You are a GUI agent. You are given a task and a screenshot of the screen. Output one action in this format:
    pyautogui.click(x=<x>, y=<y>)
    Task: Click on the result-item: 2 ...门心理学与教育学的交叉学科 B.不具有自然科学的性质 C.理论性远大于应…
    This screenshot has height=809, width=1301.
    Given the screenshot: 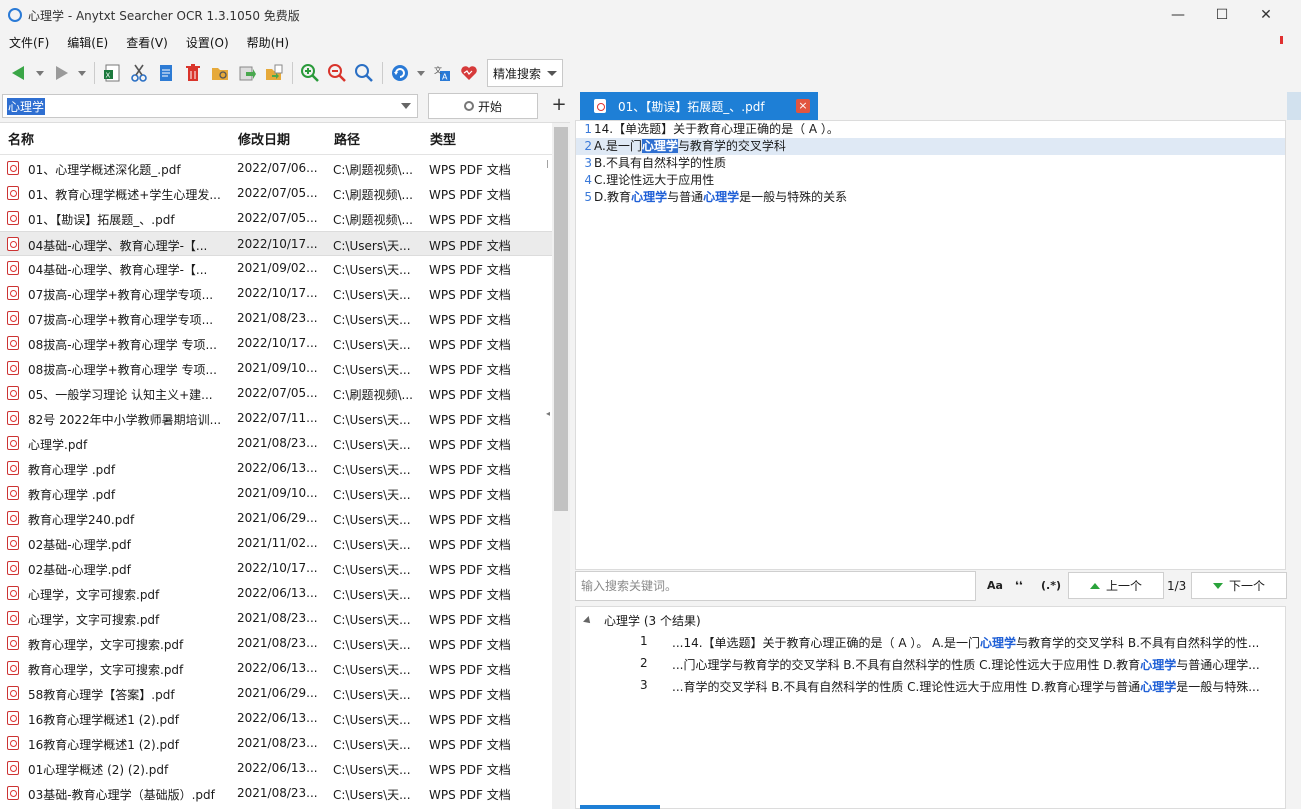 What is the action you would take?
    pyautogui.click(x=931, y=666)
    